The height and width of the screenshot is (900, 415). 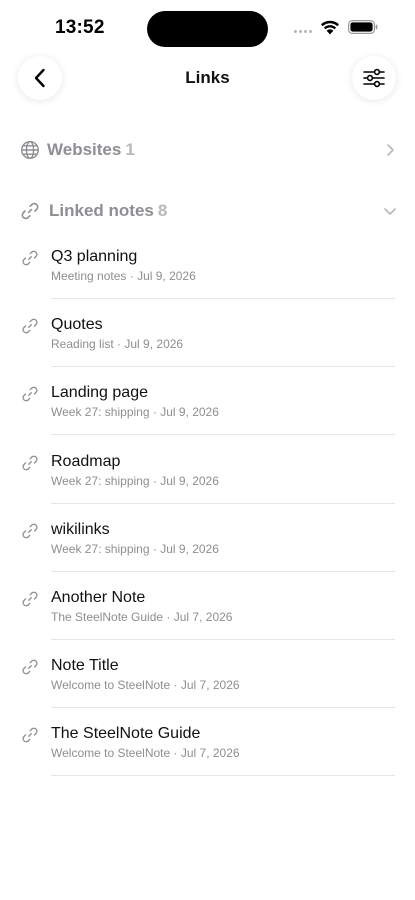 What do you see at coordinates (207, 150) in the screenshot?
I see `websites-section-header: Websites 1` at bounding box center [207, 150].